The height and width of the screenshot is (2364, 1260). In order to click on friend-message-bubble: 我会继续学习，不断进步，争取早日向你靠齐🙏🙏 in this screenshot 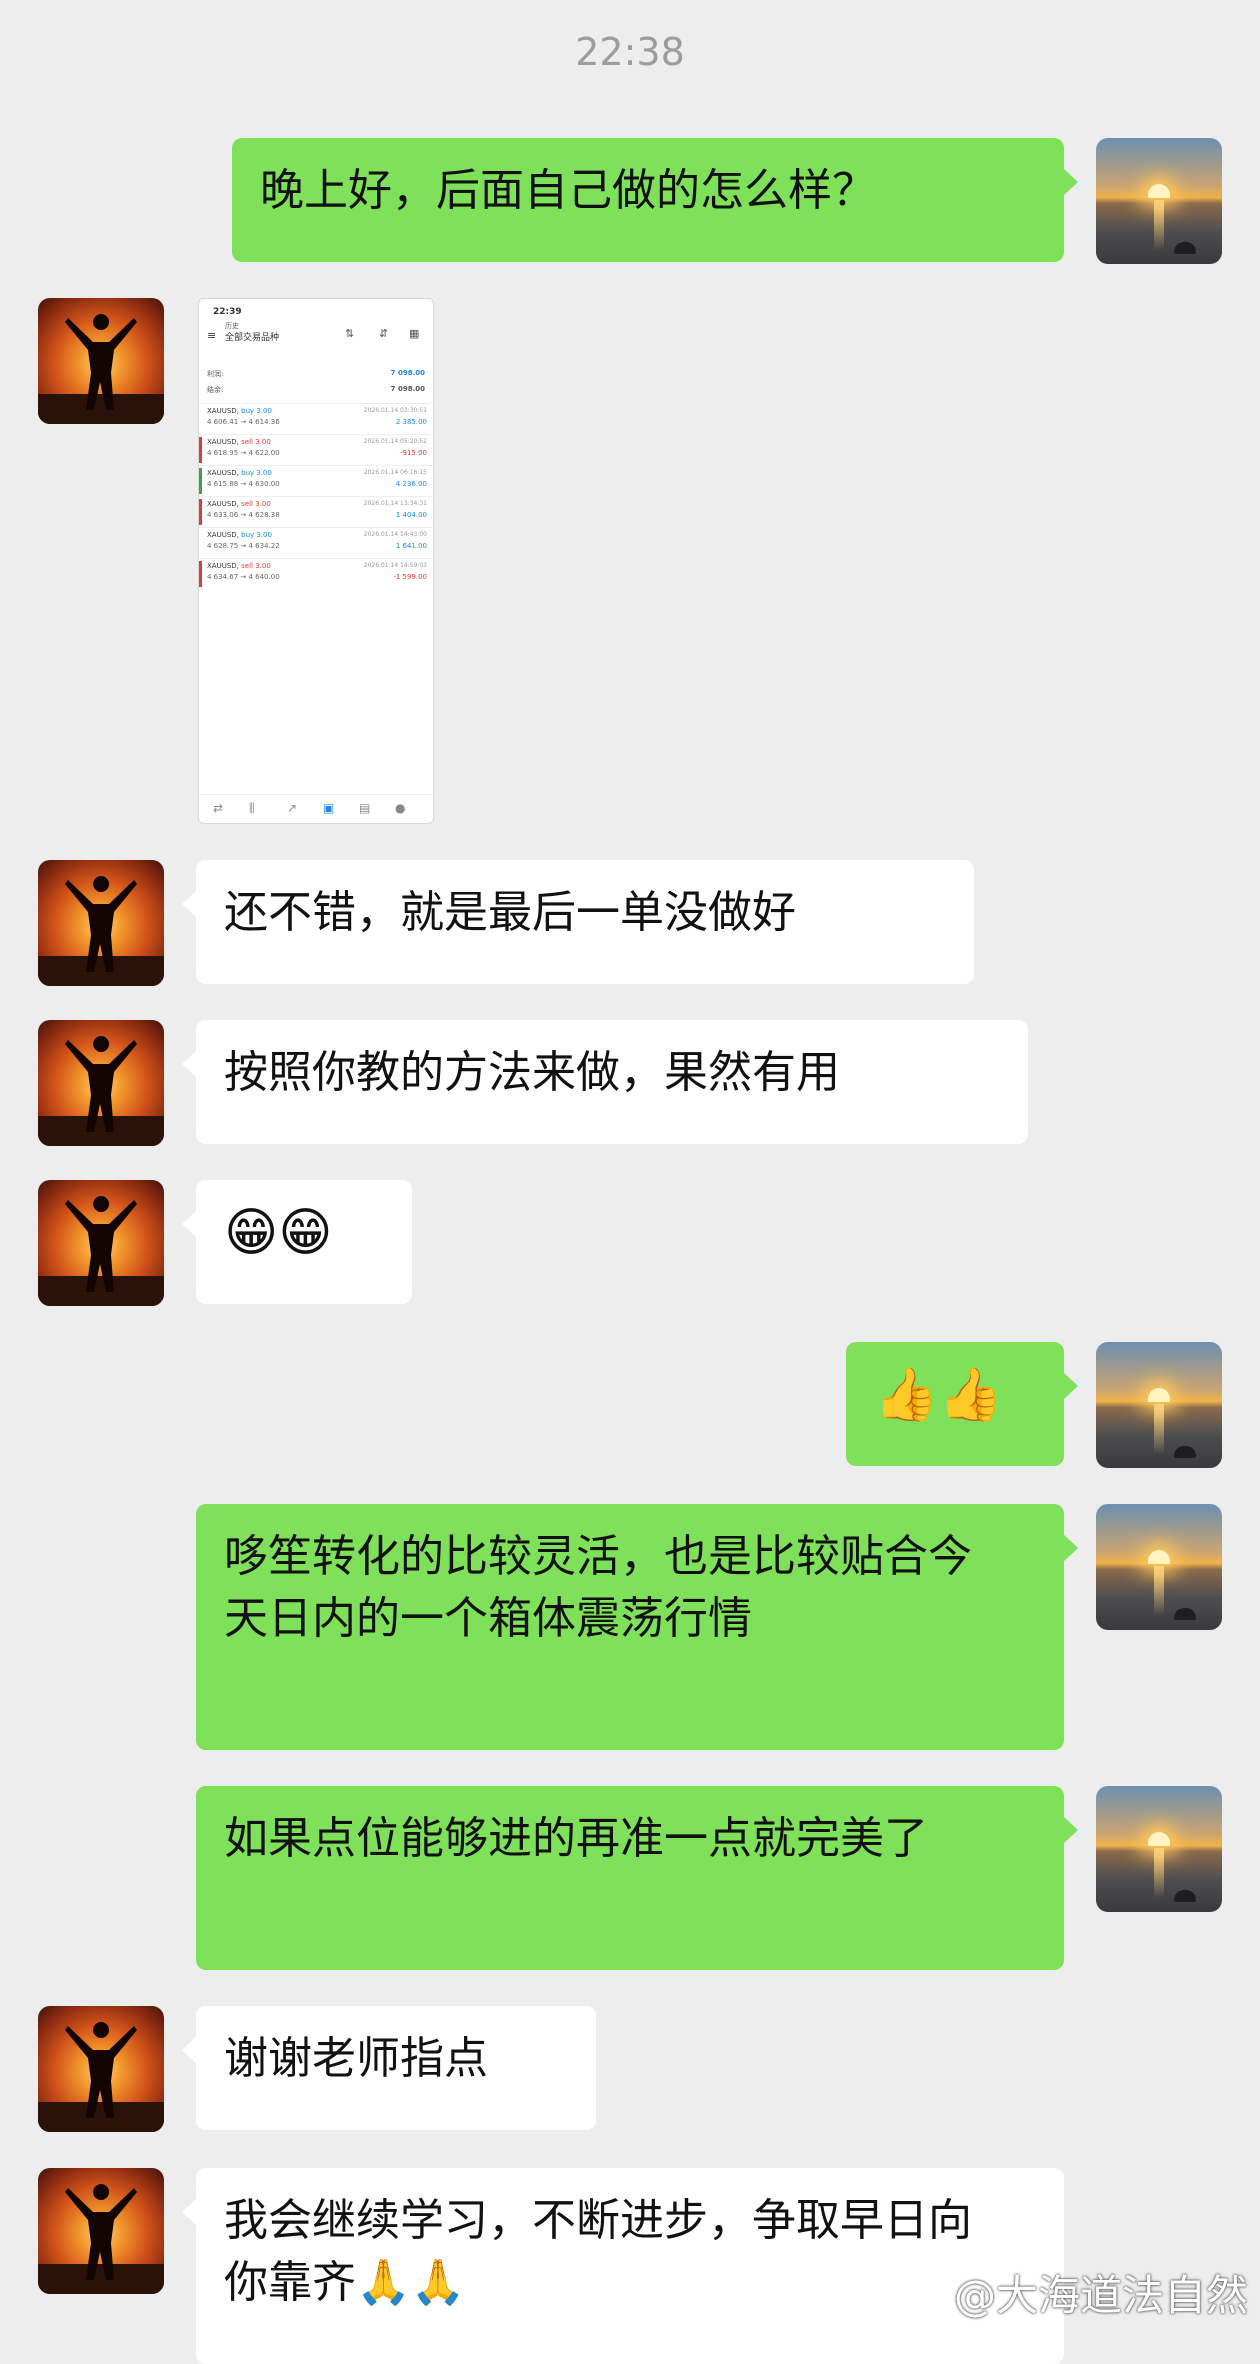, I will do `click(623, 2266)`.